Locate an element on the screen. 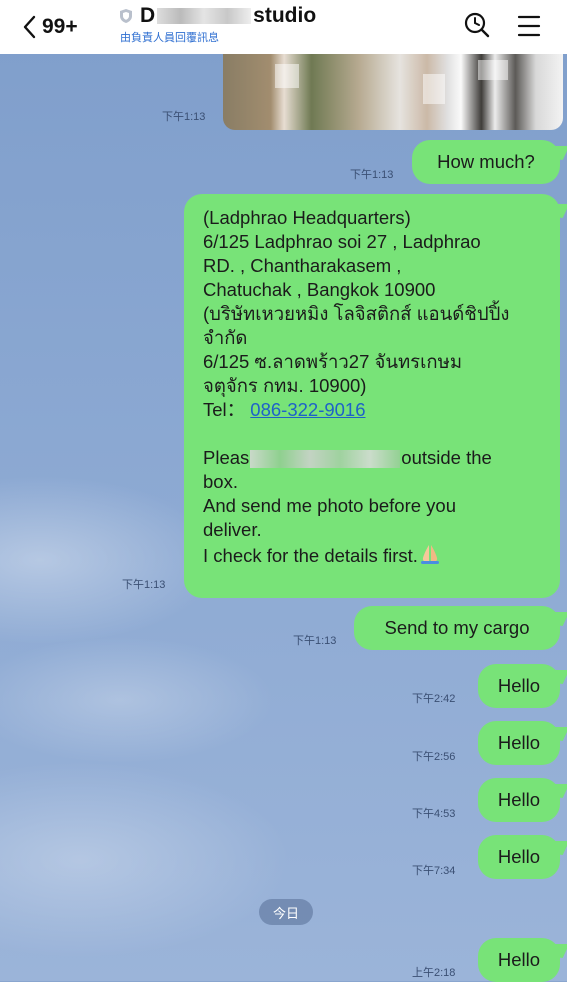  message-text: How much? is located at coordinates (486, 161).